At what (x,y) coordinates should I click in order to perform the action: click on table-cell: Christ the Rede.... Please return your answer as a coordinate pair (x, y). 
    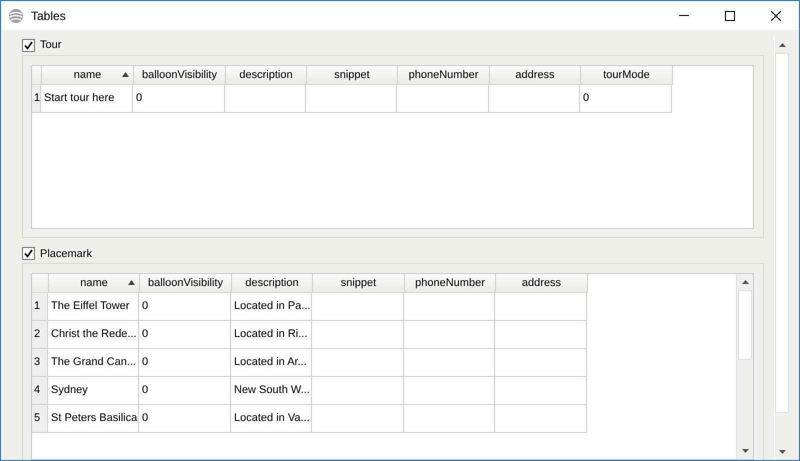
    Looking at the image, I should click on (93, 334).